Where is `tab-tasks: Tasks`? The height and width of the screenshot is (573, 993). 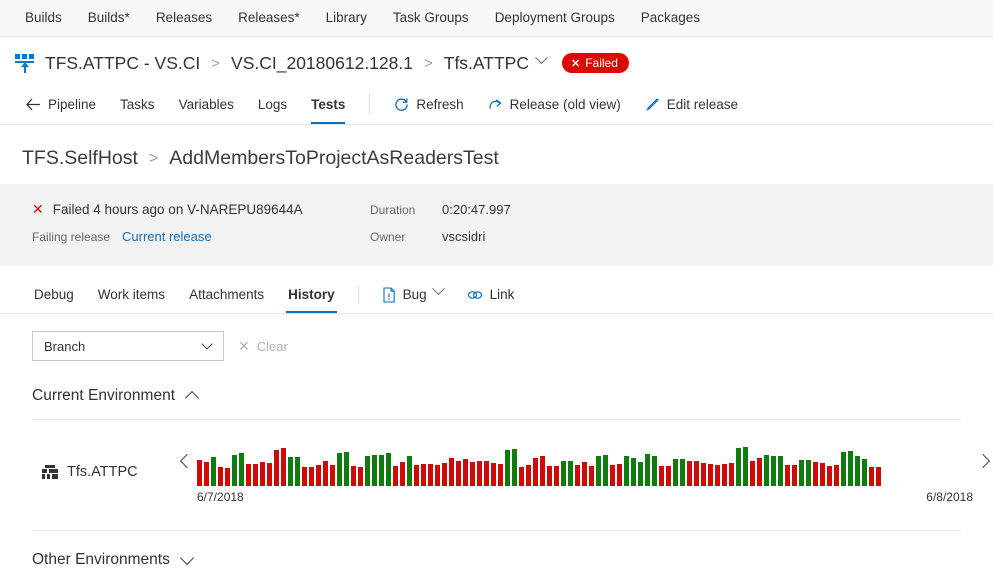 tab-tasks: Tasks is located at coordinates (137, 104).